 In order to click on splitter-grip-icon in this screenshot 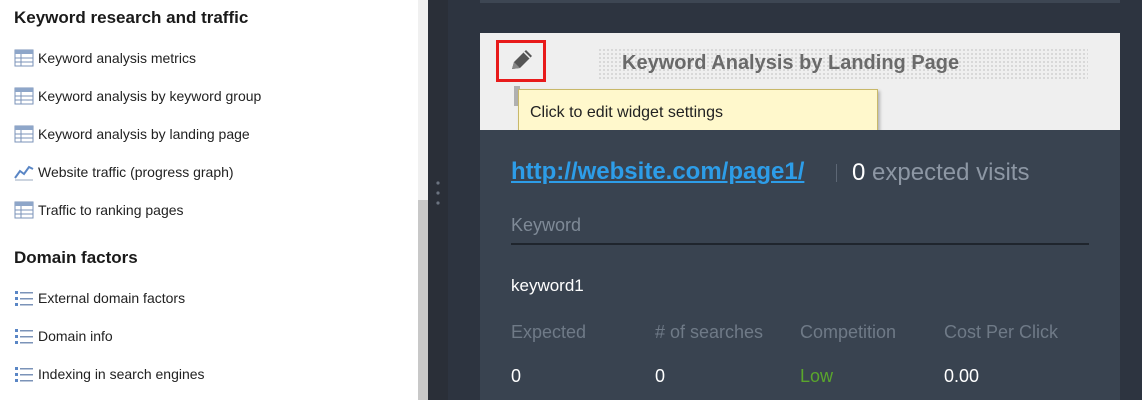, I will do `click(438, 193)`.